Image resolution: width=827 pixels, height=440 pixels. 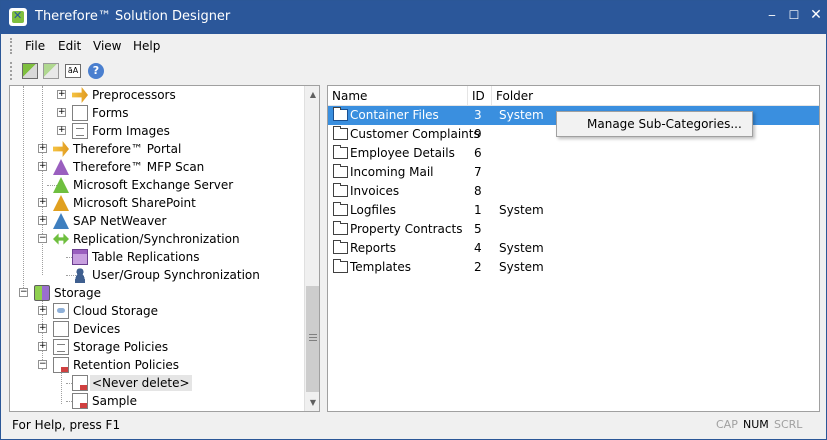 I want to click on categories-icon, so click(x=30, y=71).